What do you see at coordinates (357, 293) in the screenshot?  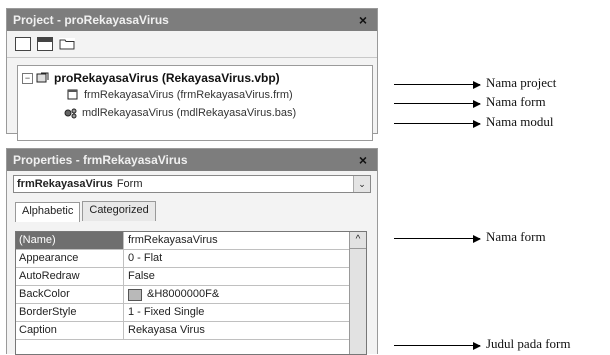 I see `vertical-scrollbar: ^` at bounding box center [357, 293].